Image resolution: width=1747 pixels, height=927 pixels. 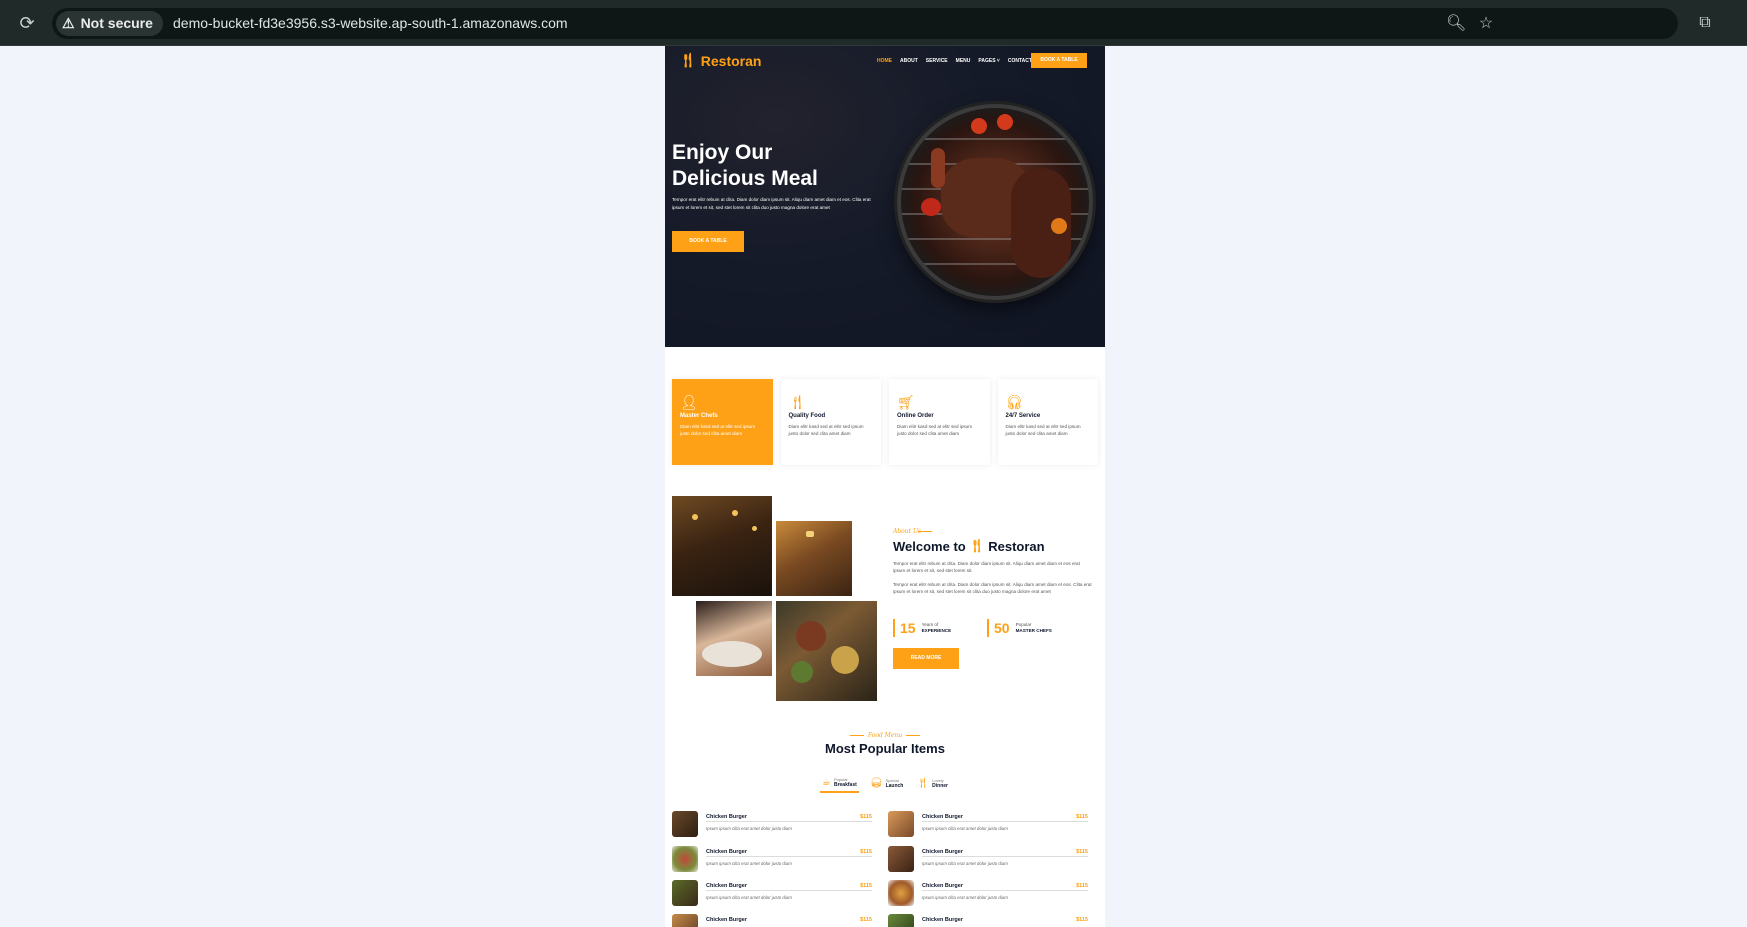 What do you see at coordinates (908, 628) in the screenshot?
I see `stat-number: 15` at bounding box center [908, 628].